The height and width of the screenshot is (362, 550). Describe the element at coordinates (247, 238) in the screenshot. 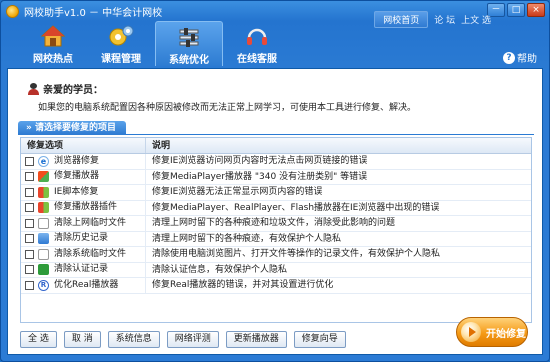

I see `item-description: 清理上网时留下的各种痕迹，有效保护个人隐私` at that location.